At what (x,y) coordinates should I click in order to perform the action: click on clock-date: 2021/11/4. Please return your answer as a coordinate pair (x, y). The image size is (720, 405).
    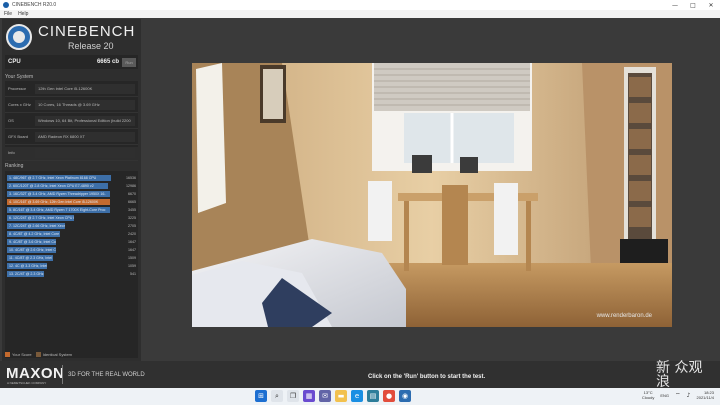
    Looking at the image, I should click on (705, 397).